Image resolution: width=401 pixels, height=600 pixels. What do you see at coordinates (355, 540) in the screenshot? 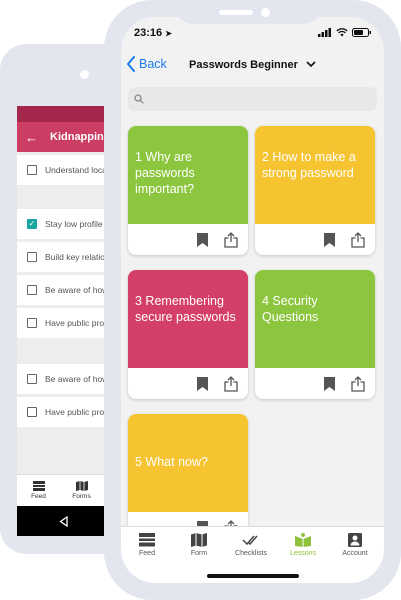
I see `account-icon` at bounding box center [355, 540].